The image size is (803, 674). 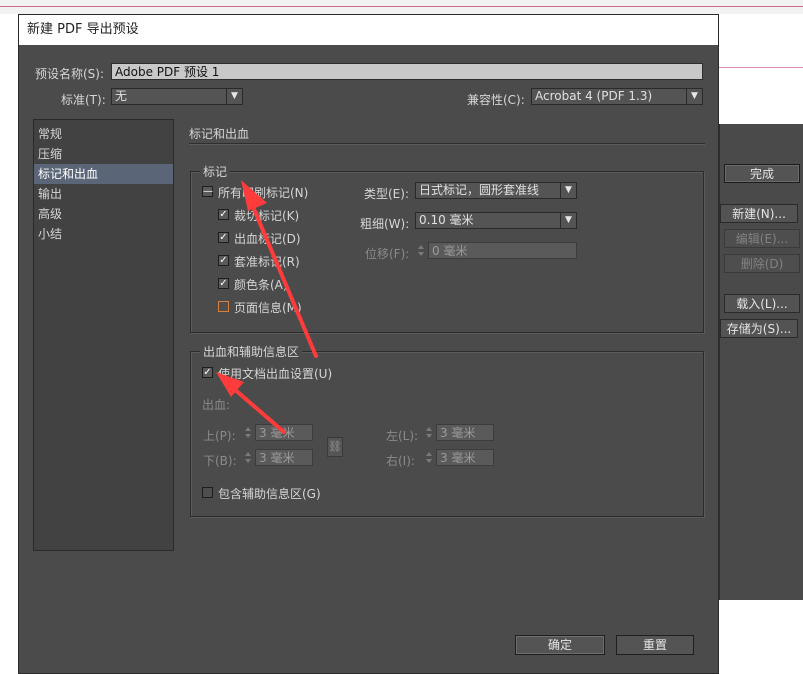 I want to click on bleed-bottom-stepper, so click(x=248, y=457).